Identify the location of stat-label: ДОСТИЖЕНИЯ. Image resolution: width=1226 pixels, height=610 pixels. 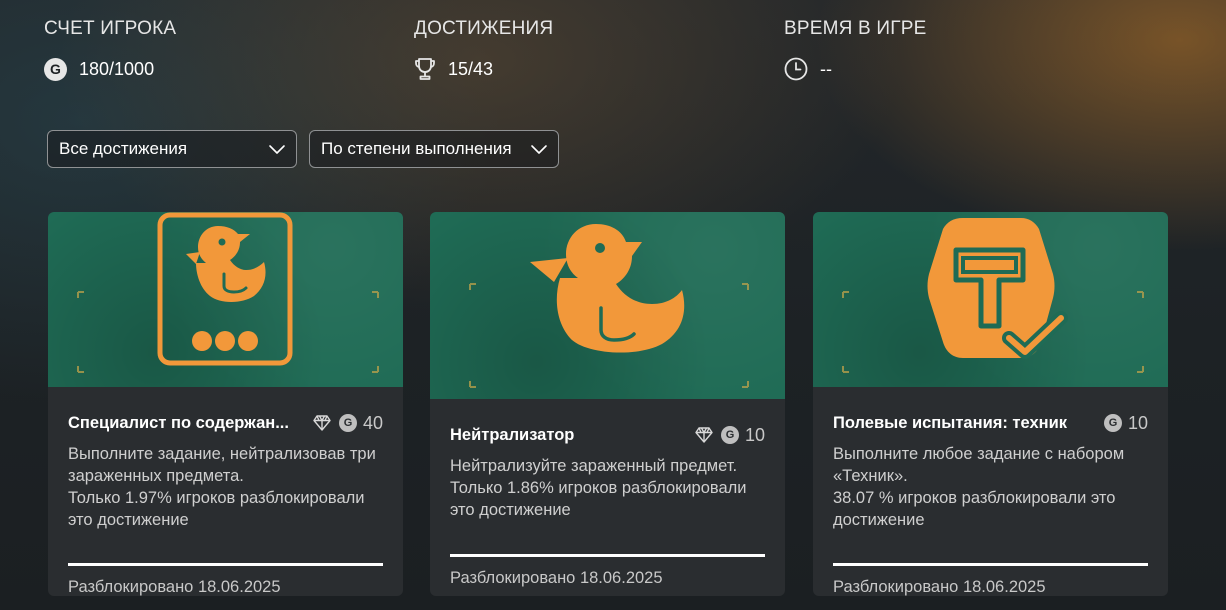
(484, 28).